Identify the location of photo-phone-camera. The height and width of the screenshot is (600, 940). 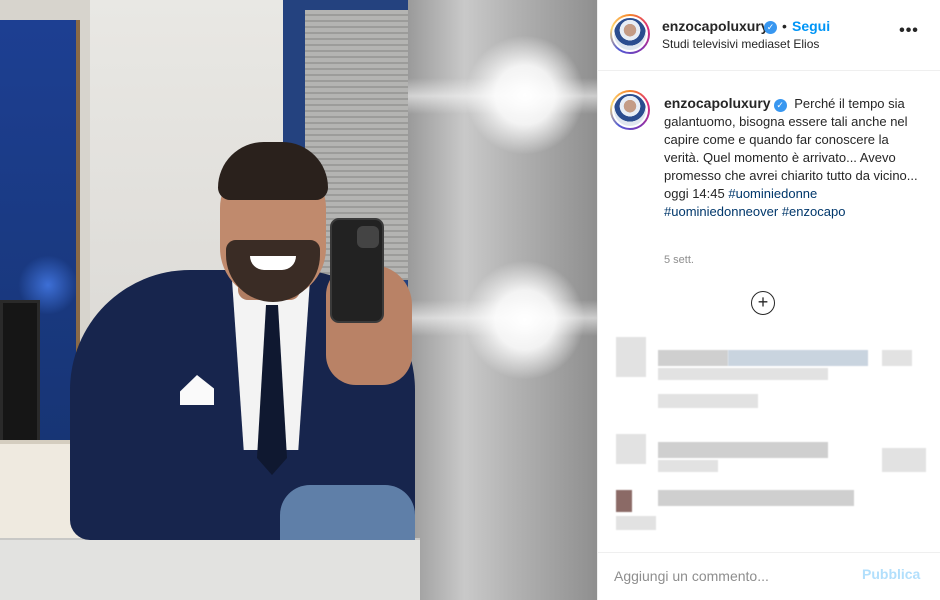
(368, 237).